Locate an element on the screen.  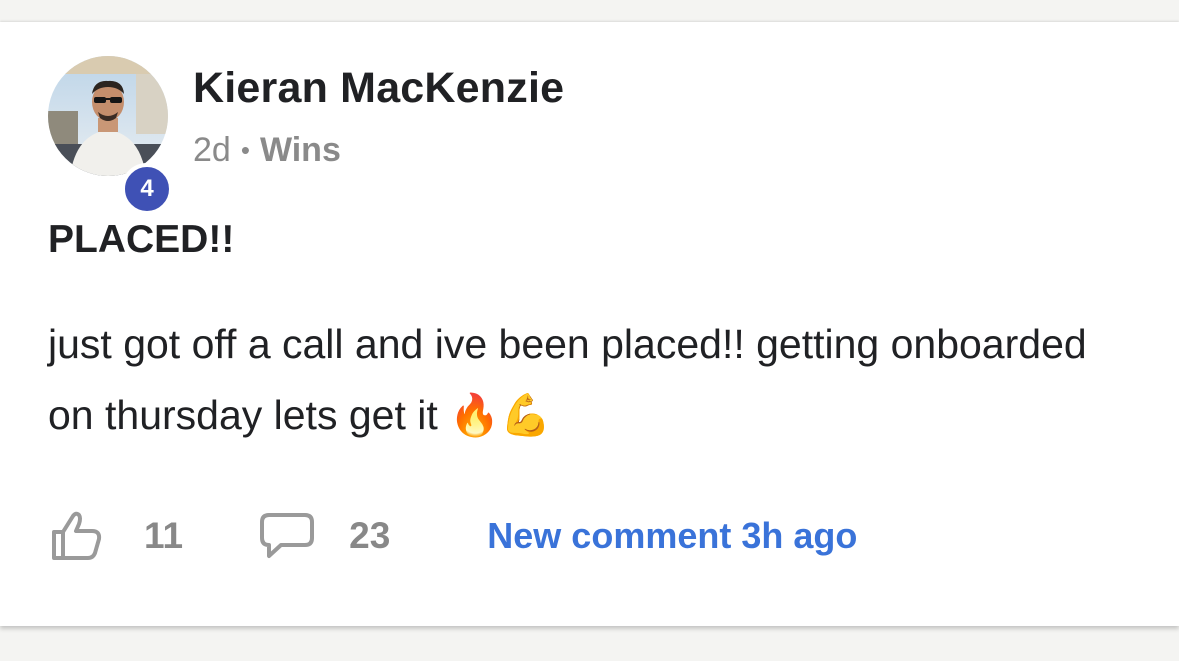
new-comment-link: New comment 3h ago is located at coordinates (672, 536).